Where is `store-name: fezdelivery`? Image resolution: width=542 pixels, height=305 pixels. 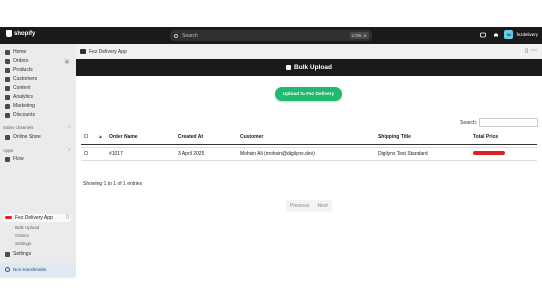 store-name: fezdelivery is located at coordinates (527, 34).